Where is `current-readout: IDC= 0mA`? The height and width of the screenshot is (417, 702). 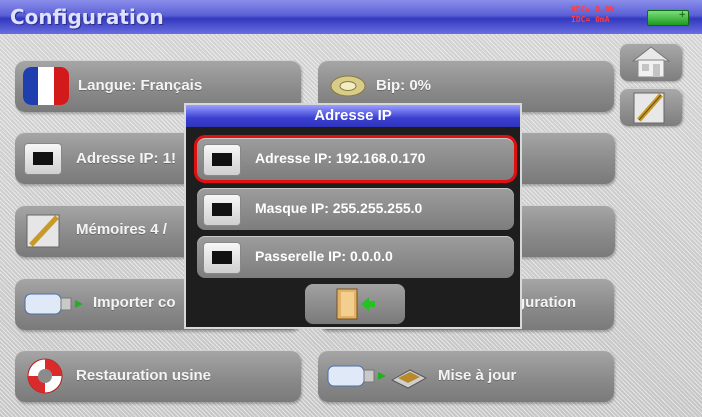
current-readout: IDC= 0mA is located at coordinates (590, 19).